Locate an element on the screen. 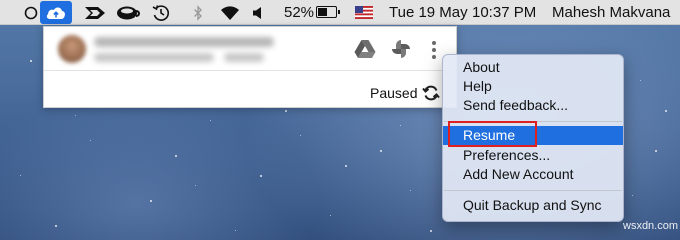 This screenshot has width=680, height=240. menu-separator is located at coordinates (533, 190).